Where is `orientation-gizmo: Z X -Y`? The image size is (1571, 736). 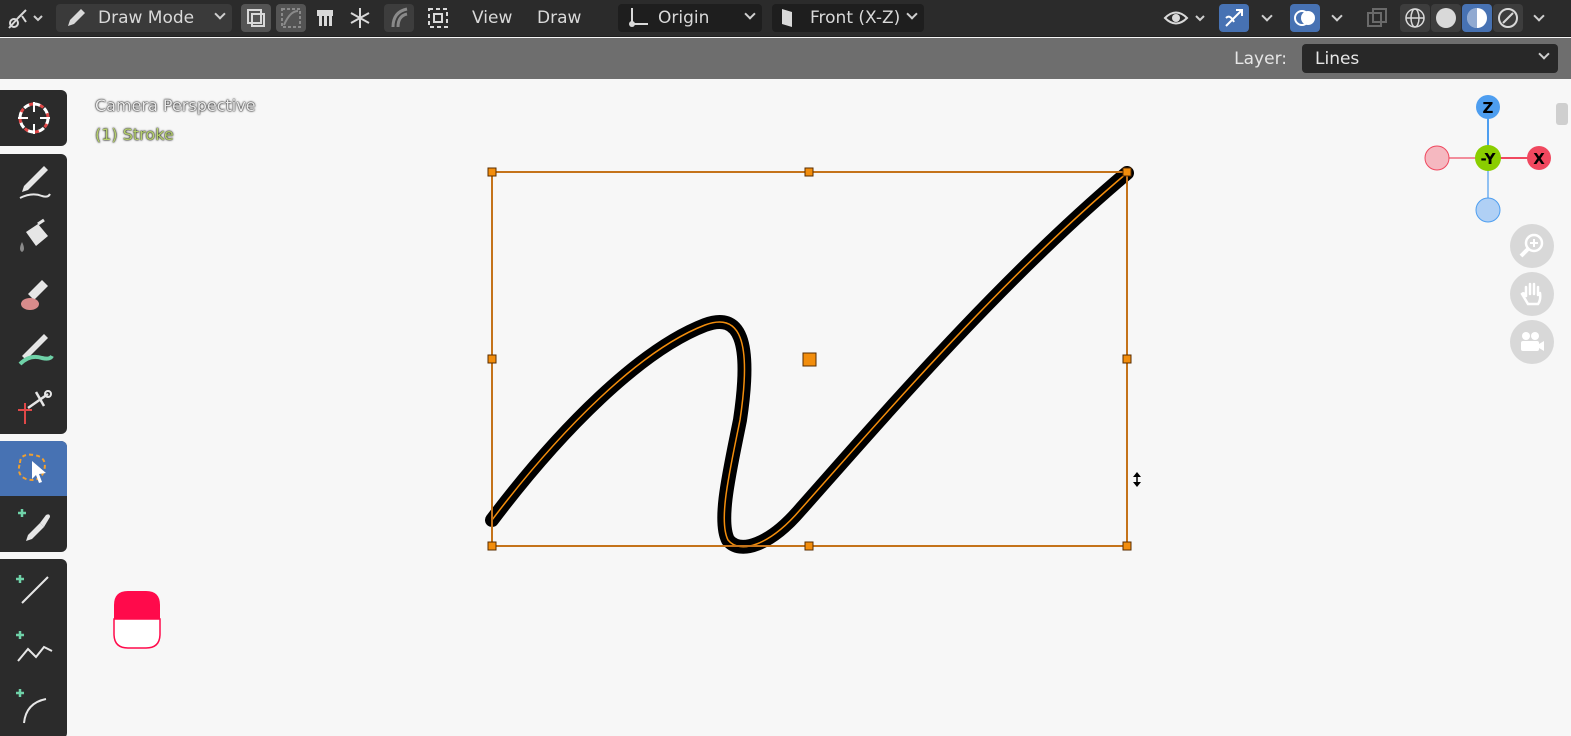
orientation-gizmo: Z X -Y is located at coordinates (1490, 159).